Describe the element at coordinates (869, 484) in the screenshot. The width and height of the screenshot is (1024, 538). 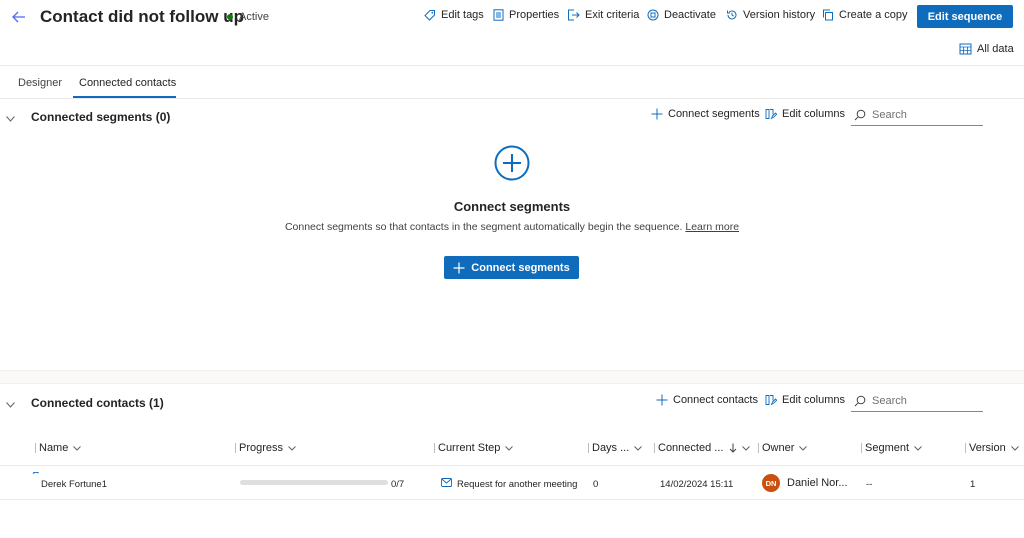
I see `segment-cell: --` at that location.